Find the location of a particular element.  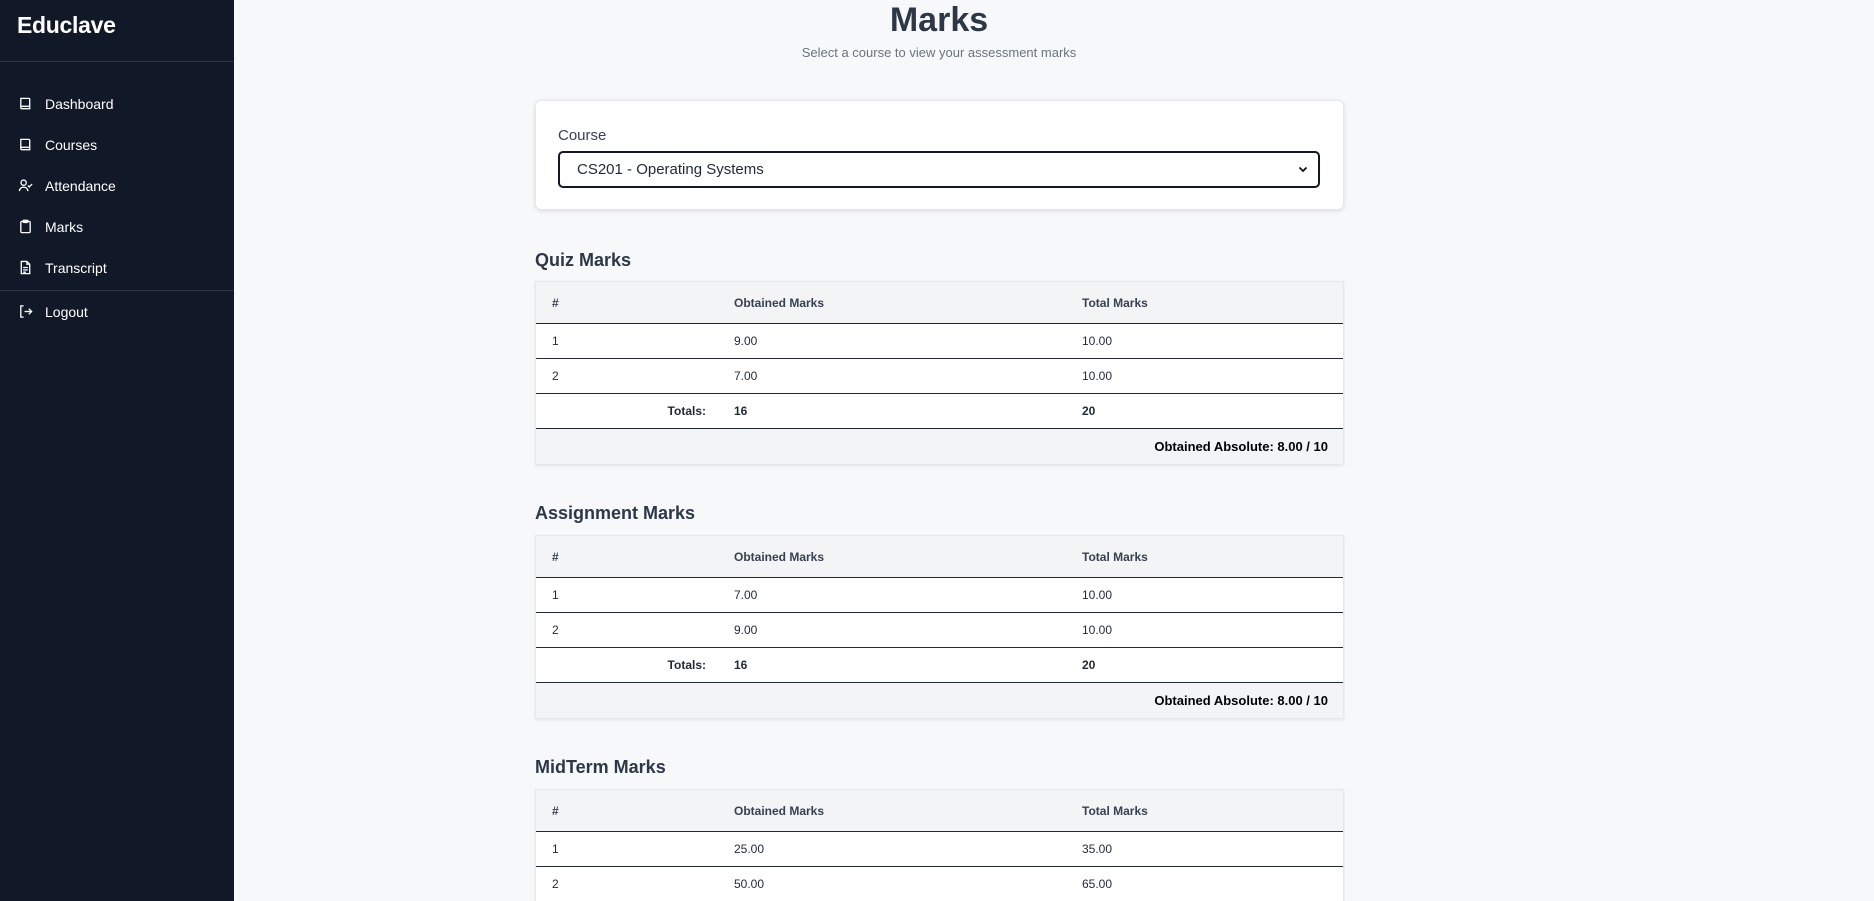

sidebar-item-dashboard: Dashboard is located at coordinates (117, 103).